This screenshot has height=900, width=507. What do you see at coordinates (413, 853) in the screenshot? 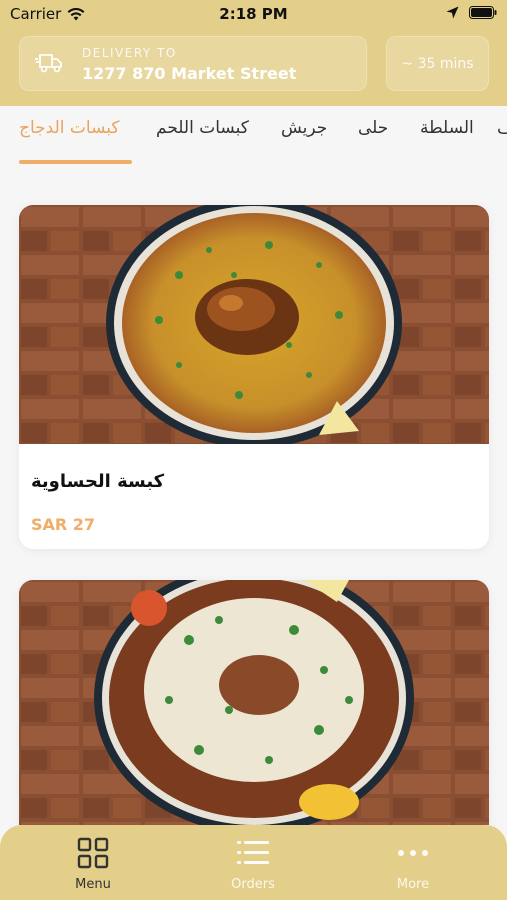
I see `dots-icon` at bounding box center [413, 853].